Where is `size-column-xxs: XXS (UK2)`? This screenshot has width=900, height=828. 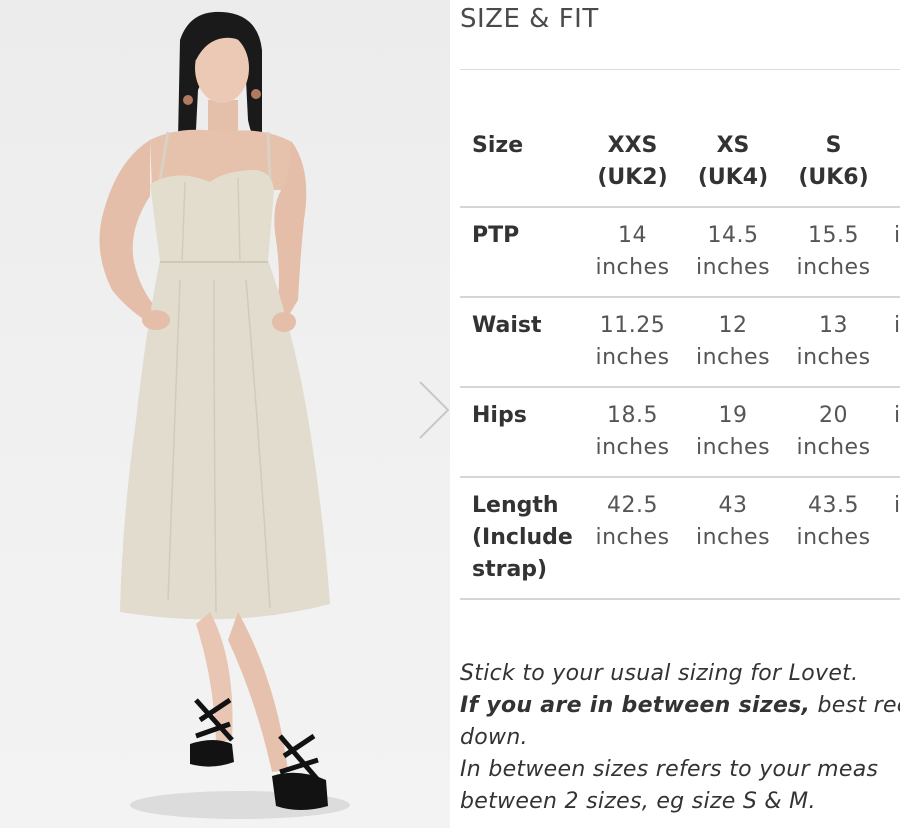 size-column-xxs: XXS (UK2) is located at coordinates (632, 163).